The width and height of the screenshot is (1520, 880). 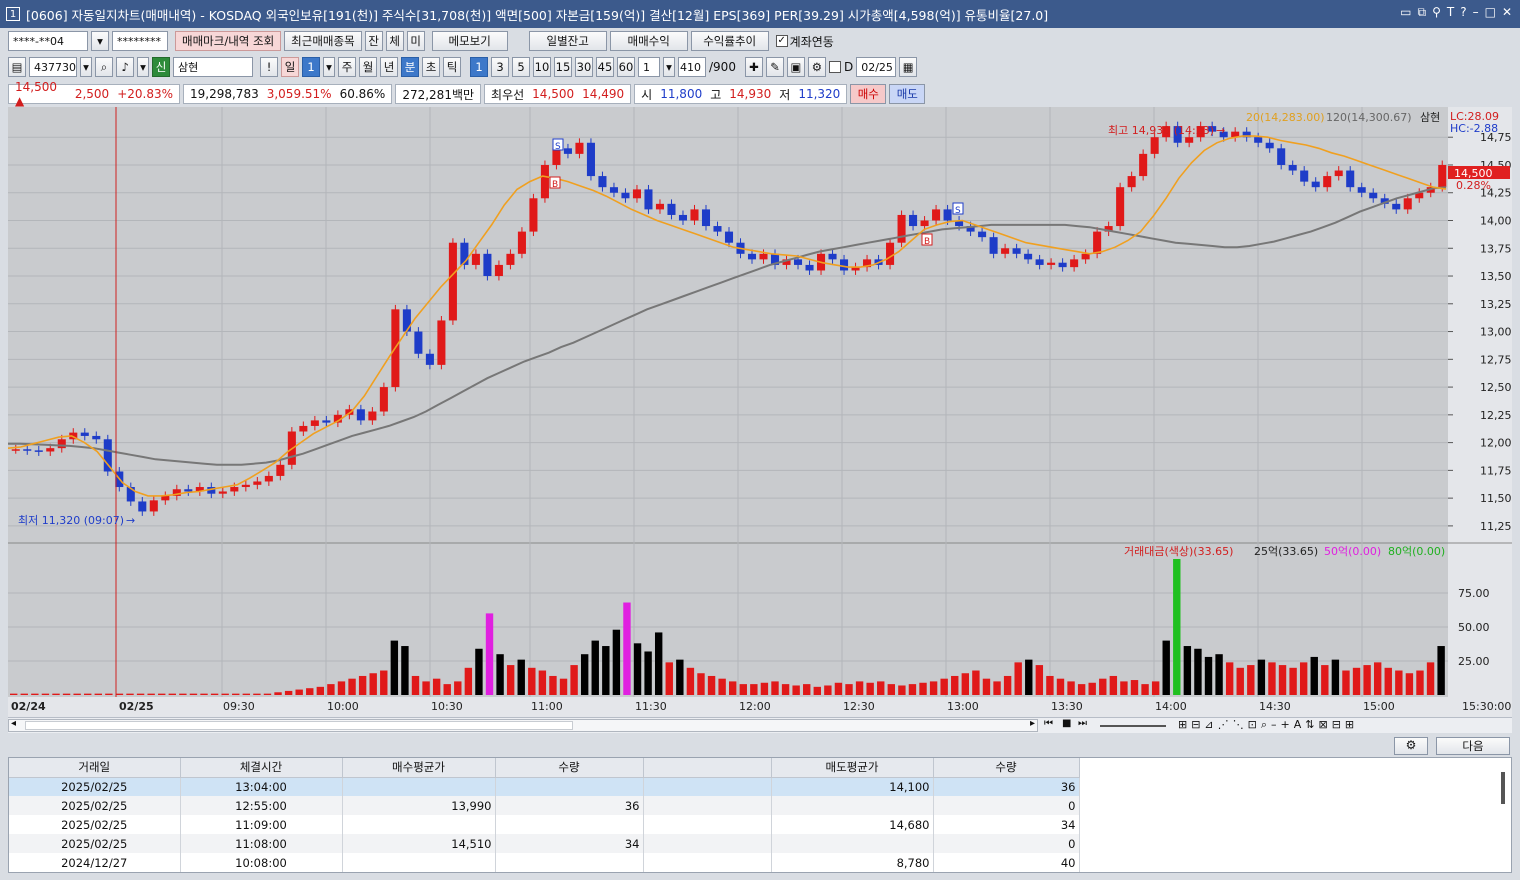 What do you see at coordinates (707, 768) in the screenshot?
I see `col-blank` at bounding box center [707, 768].